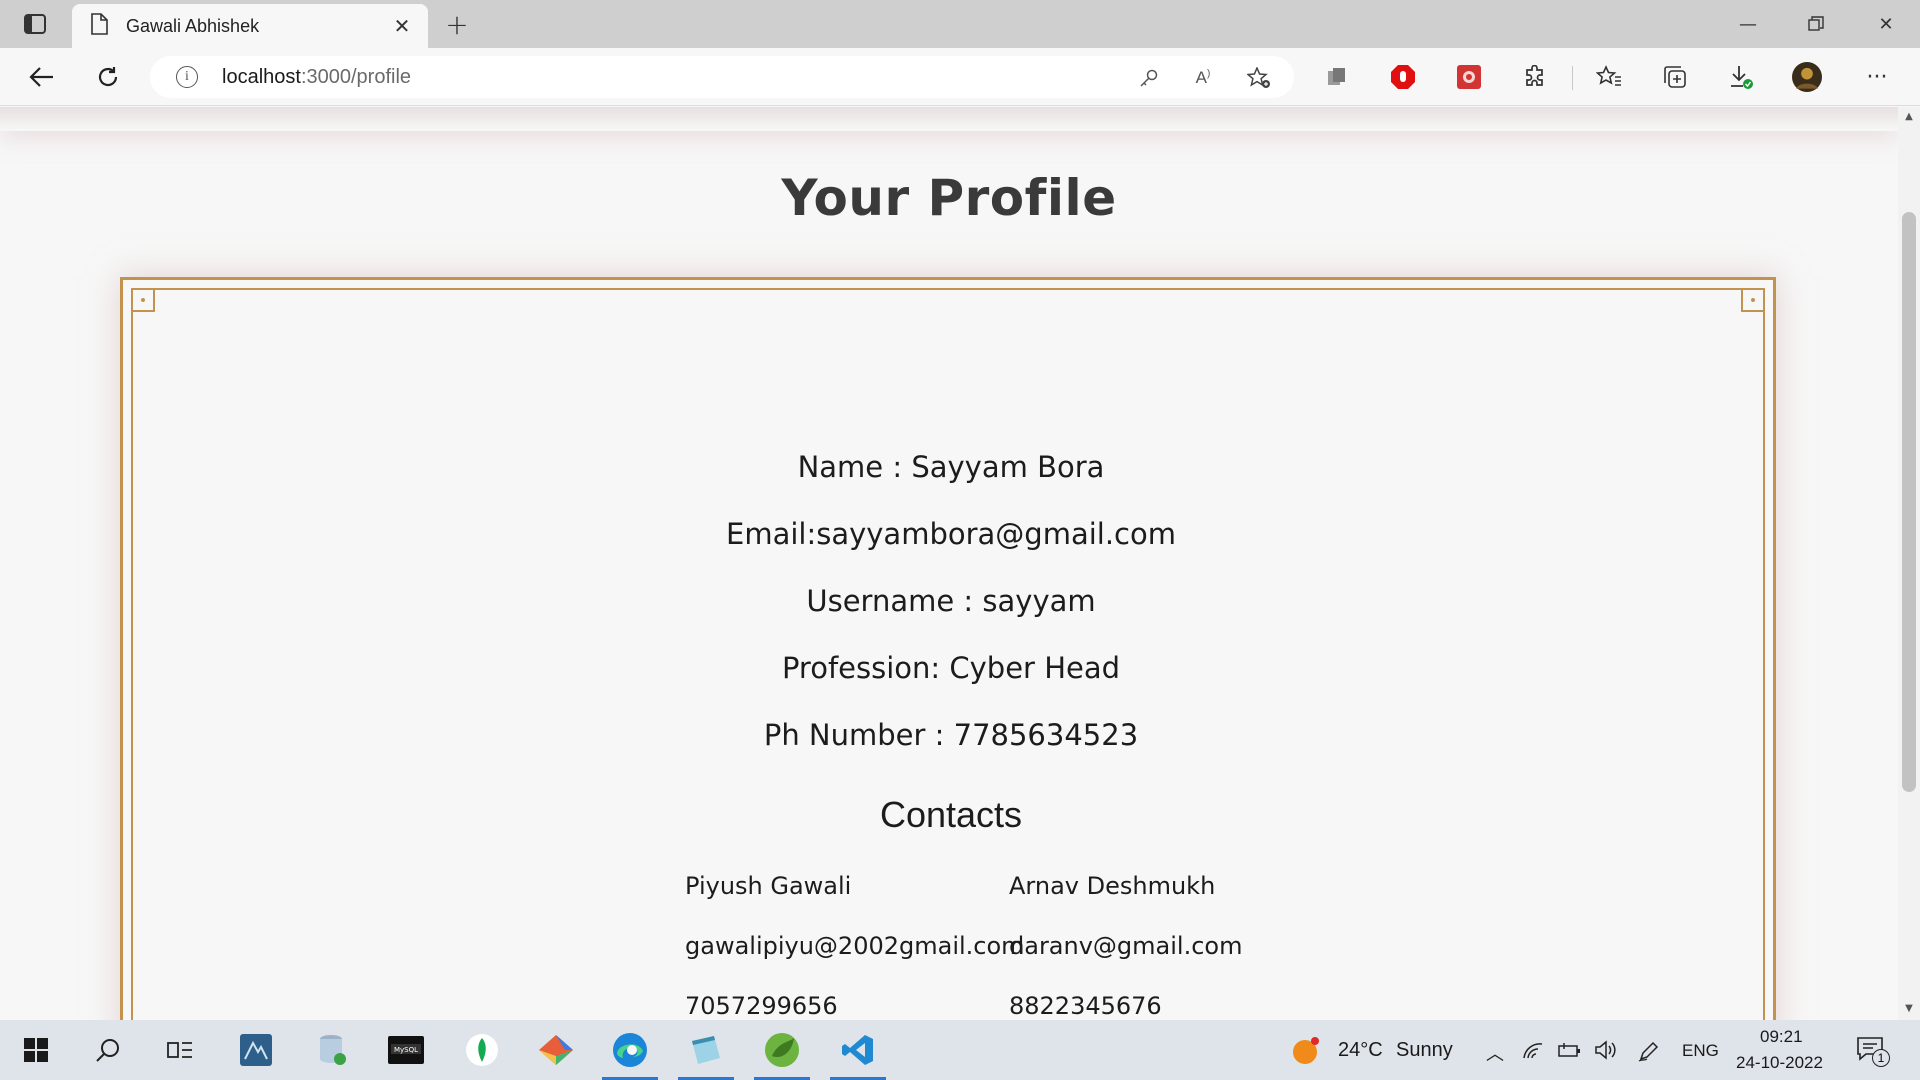 The width and height of the screenshot is (1920, 1080). Describe the element at coordinates (1675, 77) in the screenshot. I see `collections-icon` at that location.